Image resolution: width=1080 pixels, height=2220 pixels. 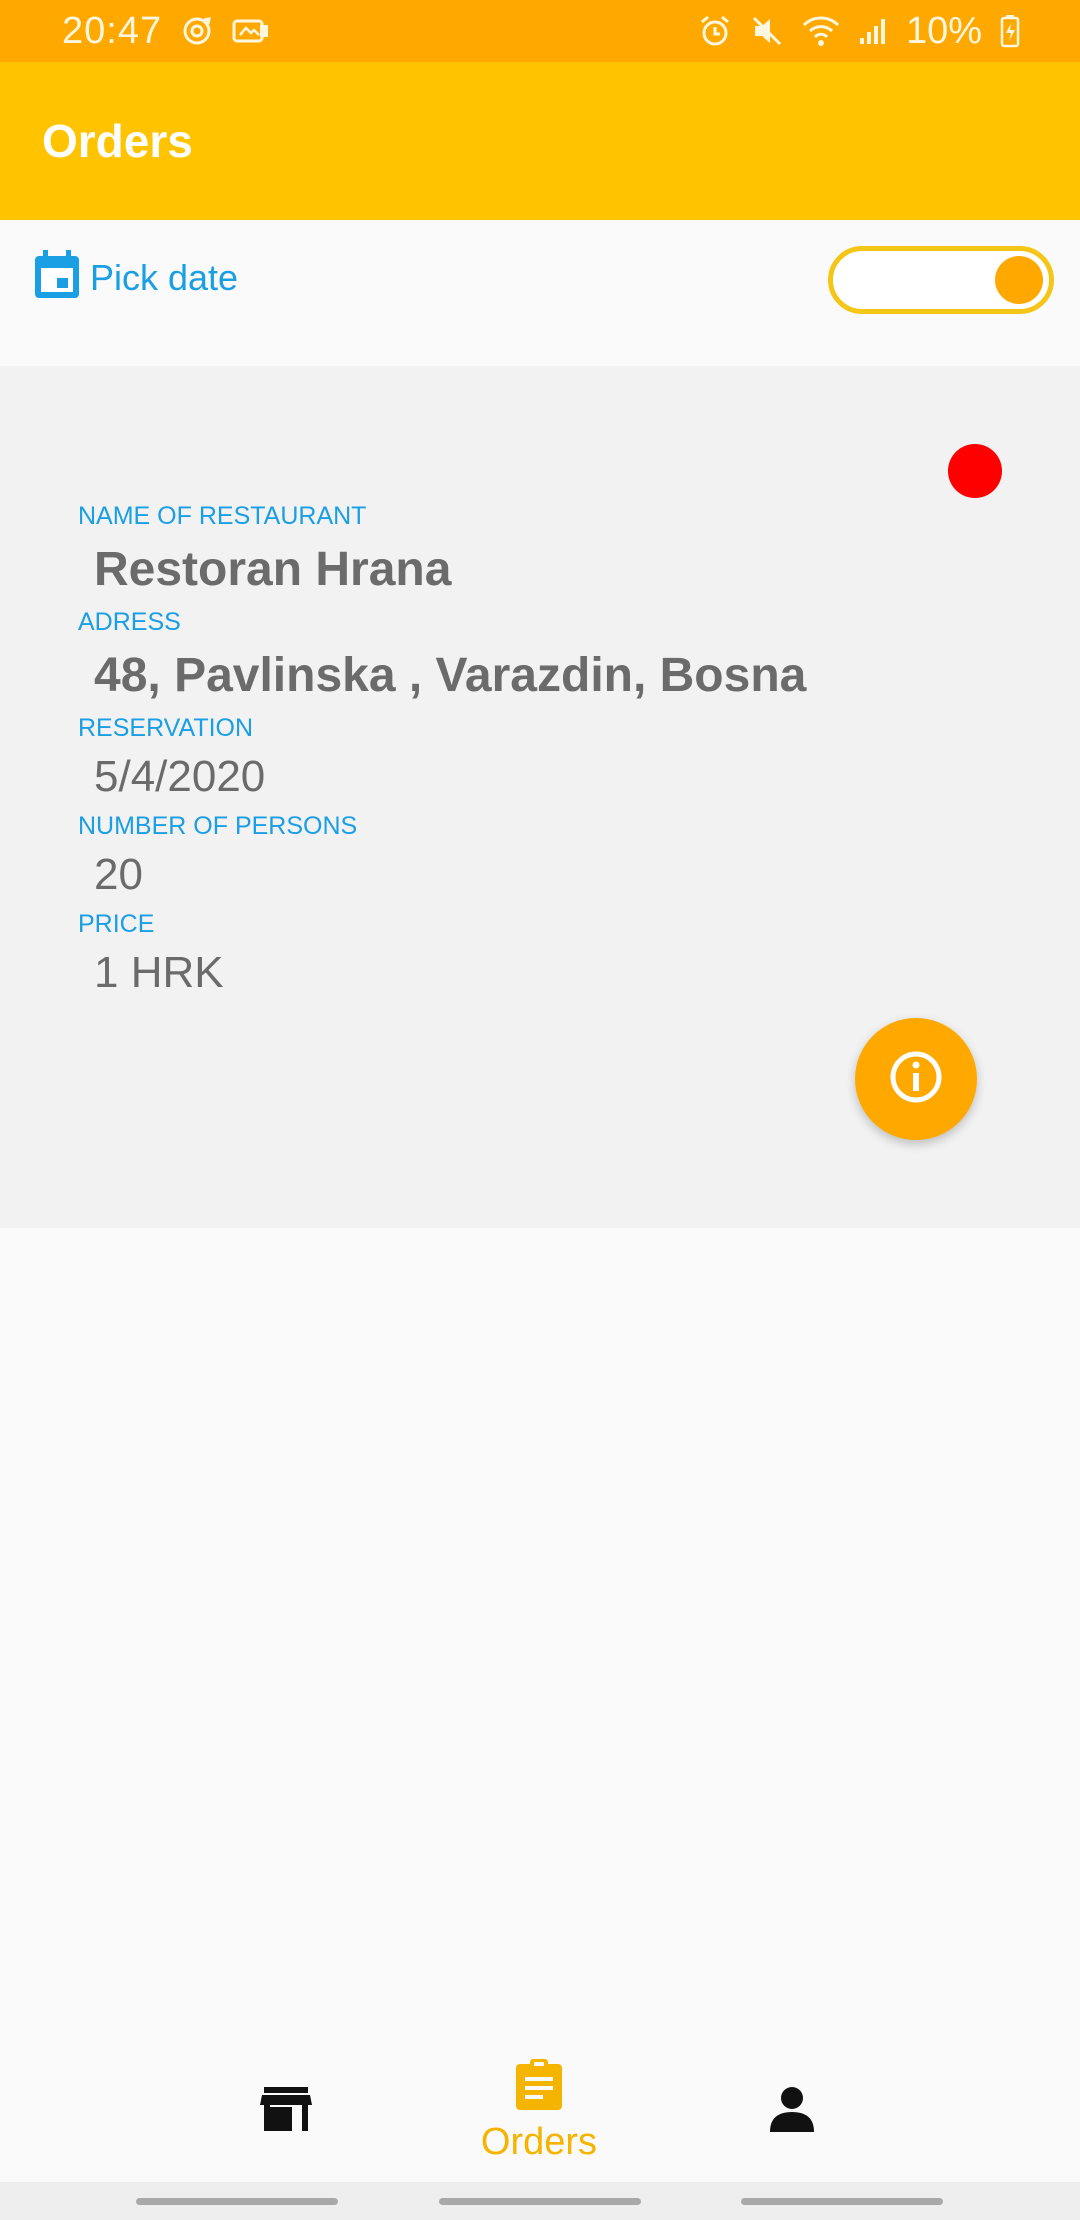 I want to click on sync-icon, so click(x=197, y=31).